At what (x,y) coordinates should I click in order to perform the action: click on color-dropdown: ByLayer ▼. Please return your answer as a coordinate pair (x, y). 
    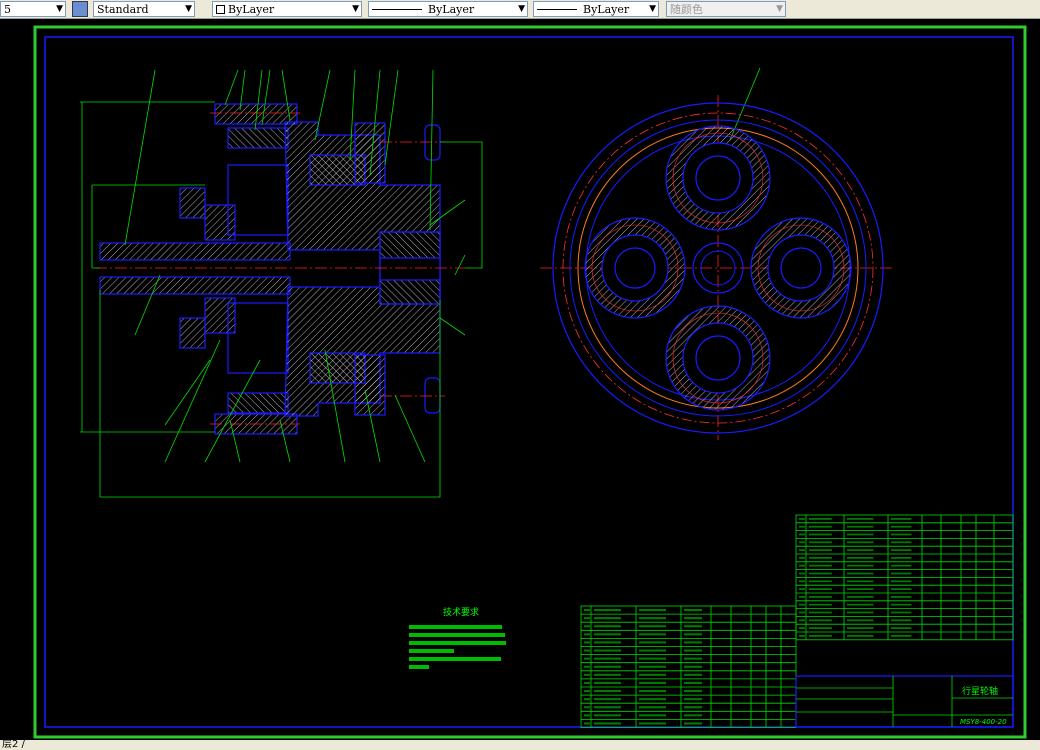
    Looking at the image, I should click on (287, 9).